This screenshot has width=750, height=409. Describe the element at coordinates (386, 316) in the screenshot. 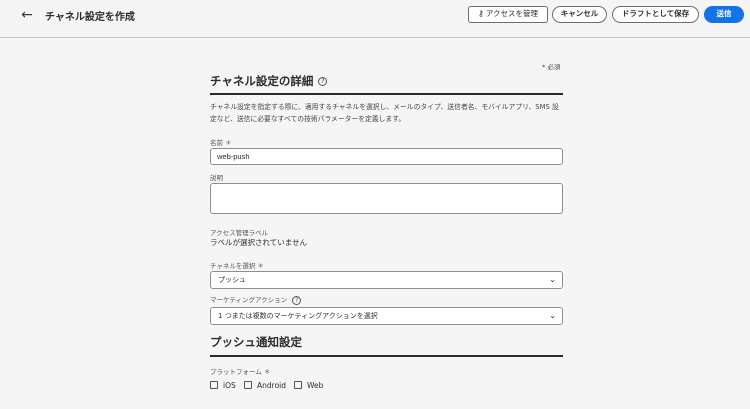

I see `marketing-action-select: 1 つまたは複数のマーケティングアクションを選択 ⌄` at that location.